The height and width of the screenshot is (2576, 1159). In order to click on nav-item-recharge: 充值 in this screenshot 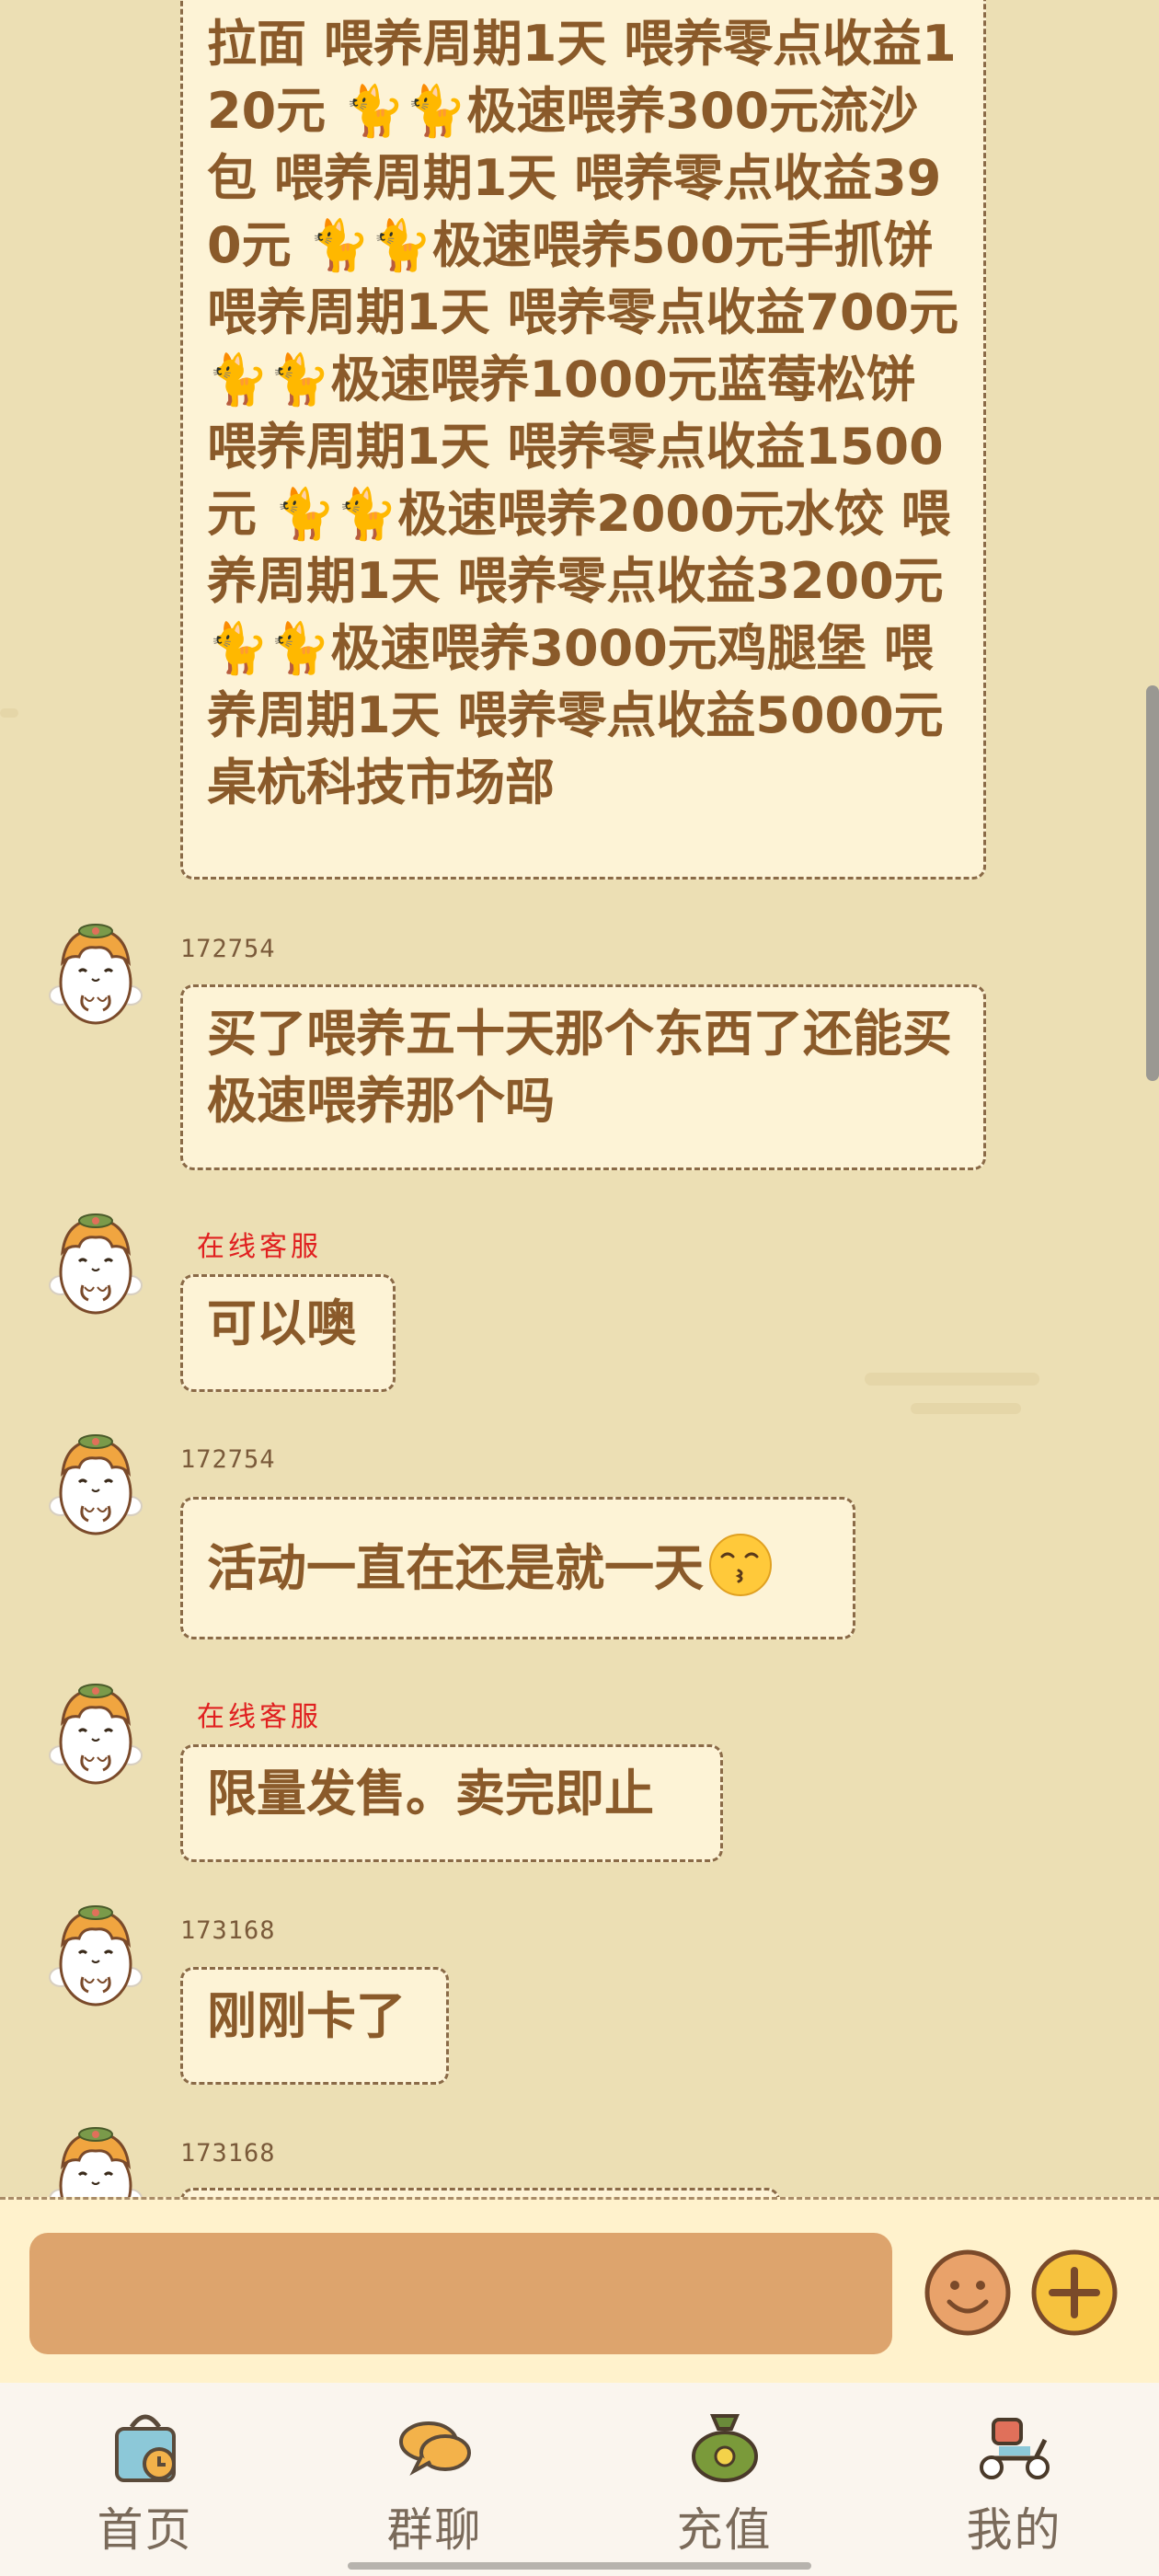, I will do `click(724, 2479)`.